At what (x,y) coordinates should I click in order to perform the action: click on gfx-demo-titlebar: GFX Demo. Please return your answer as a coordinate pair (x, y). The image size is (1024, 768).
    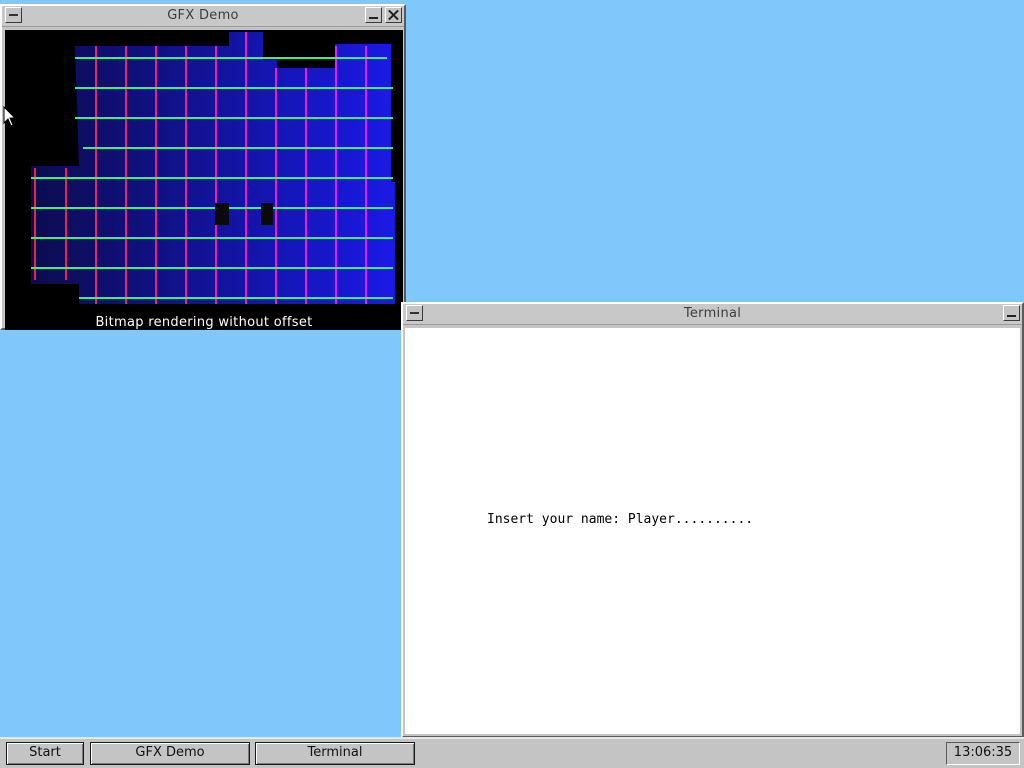
    Looking at the image, I should click on (203, 16).